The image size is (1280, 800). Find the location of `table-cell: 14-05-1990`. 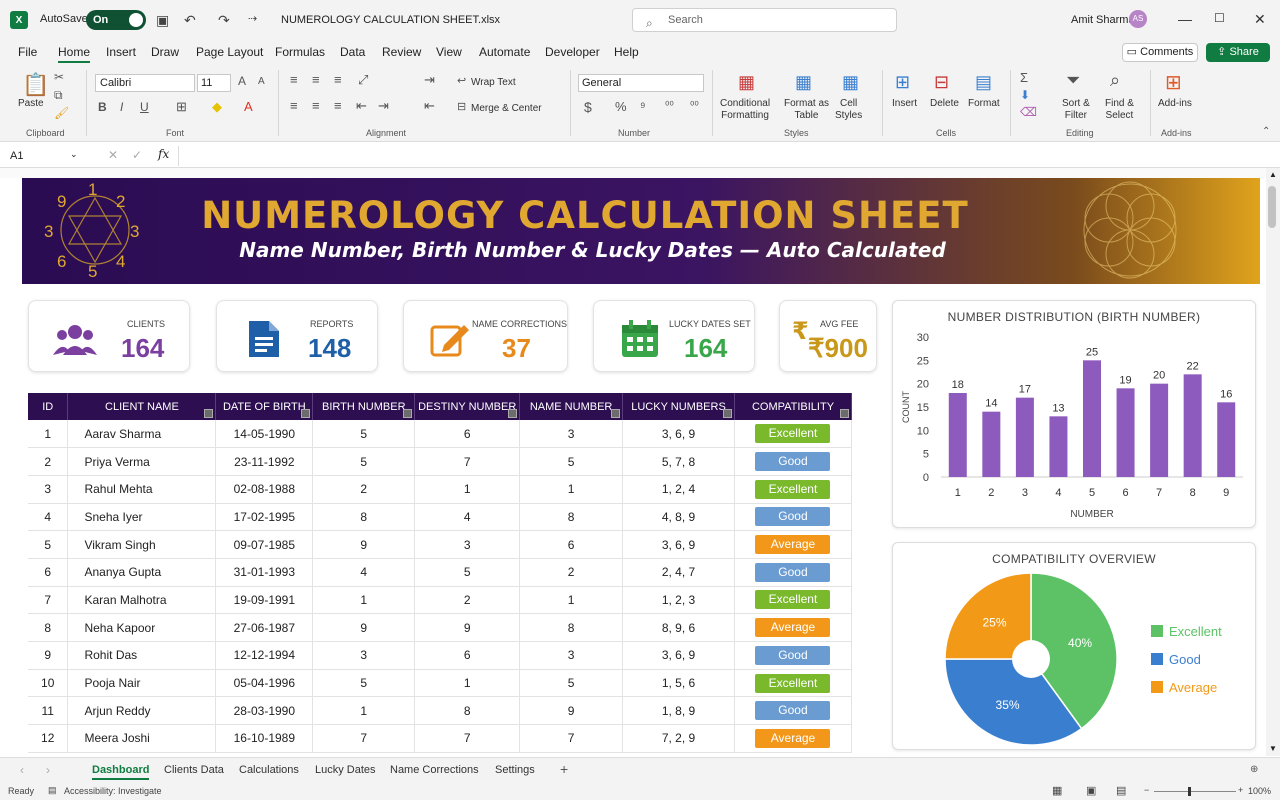

table-cell: 14-05-1990 is located at coordinates (264, 434).